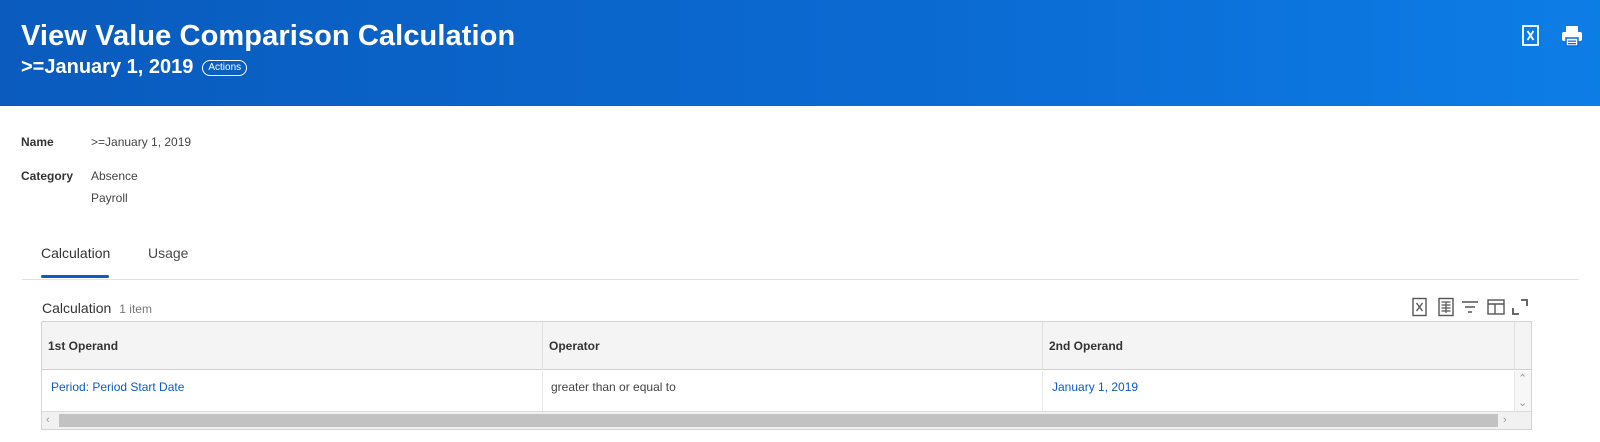 The image size is (1600, 442). What do you see at coordinates (141, 142) in the screenshot?
I see `name-value: >=January 1, 2019` at bounding box center [141, 142].